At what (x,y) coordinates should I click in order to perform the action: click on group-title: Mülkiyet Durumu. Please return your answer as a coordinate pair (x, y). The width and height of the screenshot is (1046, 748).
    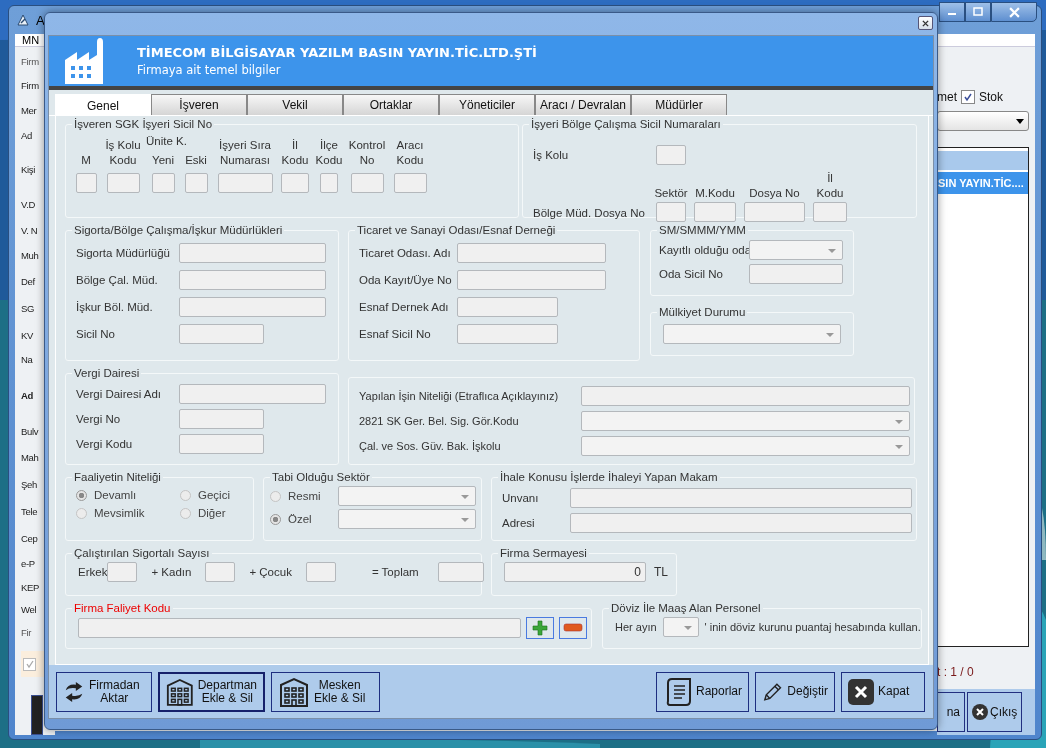
    Looking at the image, I should click on (702, 312).